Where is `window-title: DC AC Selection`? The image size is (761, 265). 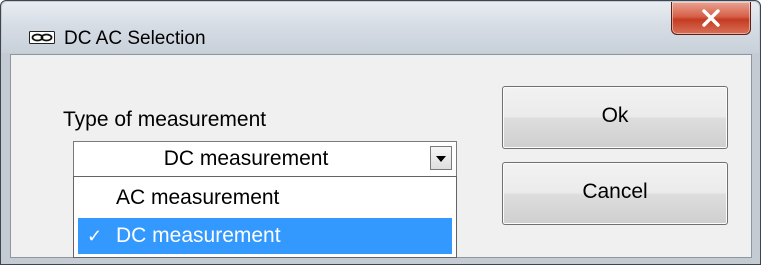 window-title: DC AC Selection is located at coordinates (135, 38).